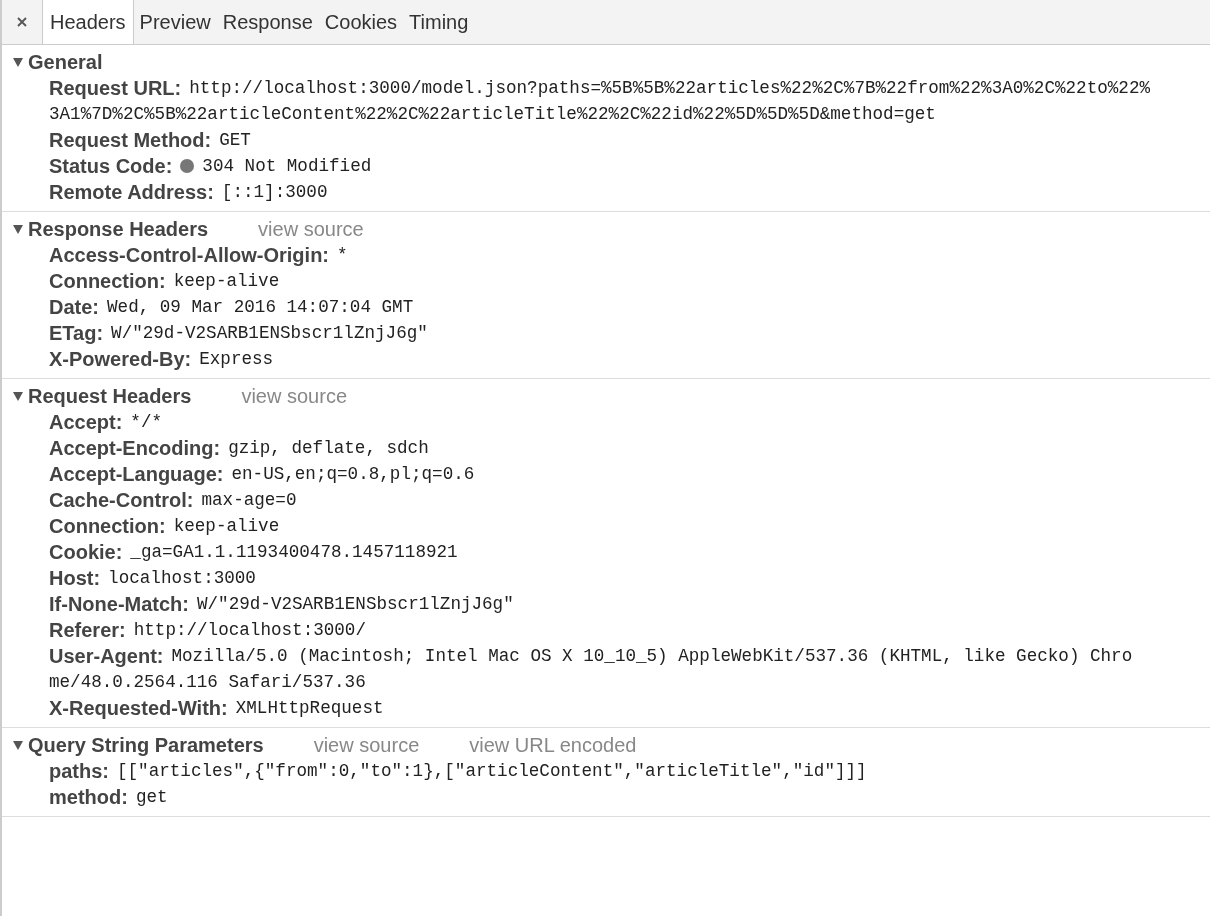 The width and height of the screenshot is (1210, 916). Describe the element at coordinates (146, 422) in the screenshot. I see `header-value: */*` at that location.